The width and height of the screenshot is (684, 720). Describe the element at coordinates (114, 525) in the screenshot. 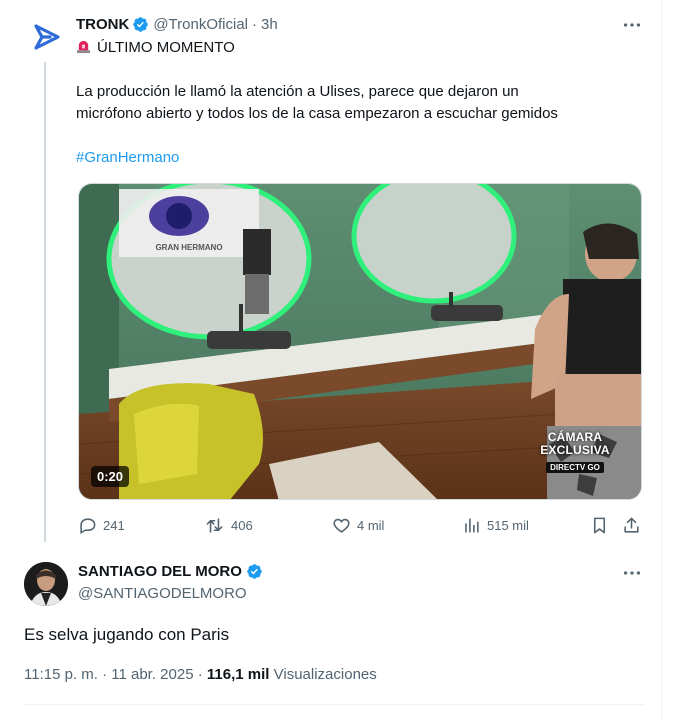

I see `reply-count: 241` at that location.